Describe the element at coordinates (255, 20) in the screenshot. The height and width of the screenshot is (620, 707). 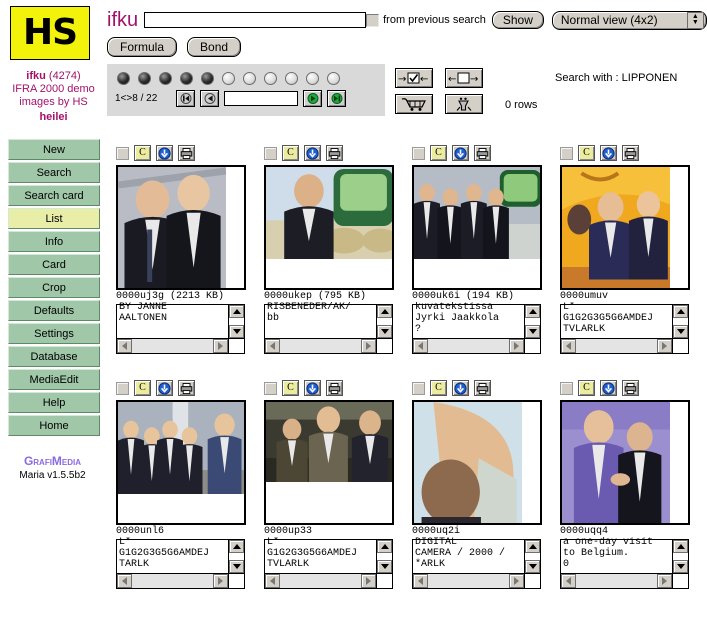
I see `search-input` at that location.